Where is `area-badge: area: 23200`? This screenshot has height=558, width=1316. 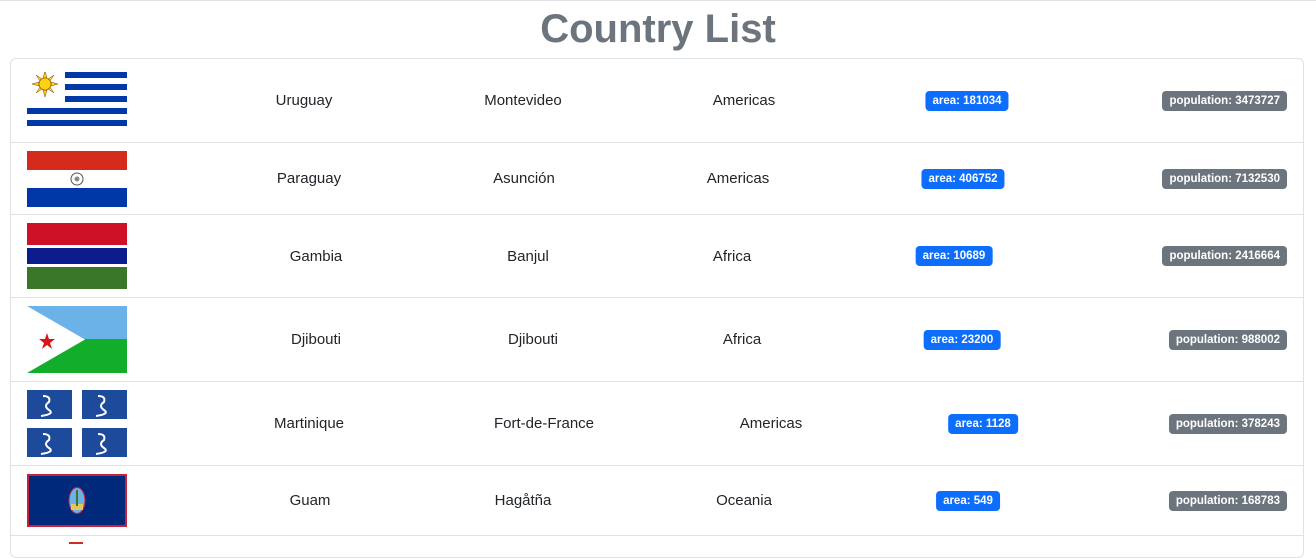 area-badge: area: 23200 is located at coordinates (962, 339).